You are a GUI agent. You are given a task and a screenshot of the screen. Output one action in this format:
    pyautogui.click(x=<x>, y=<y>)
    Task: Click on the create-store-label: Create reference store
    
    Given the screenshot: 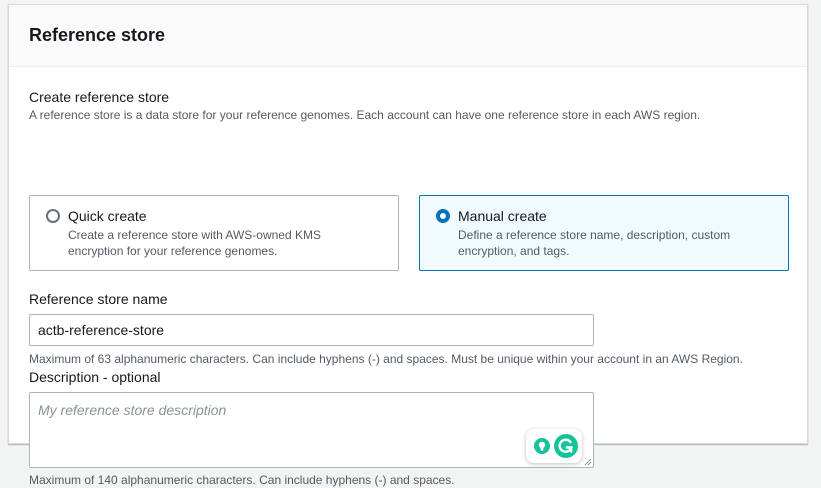 What is the action you would take?
    pyautogui.click(x=99, y=97)
    